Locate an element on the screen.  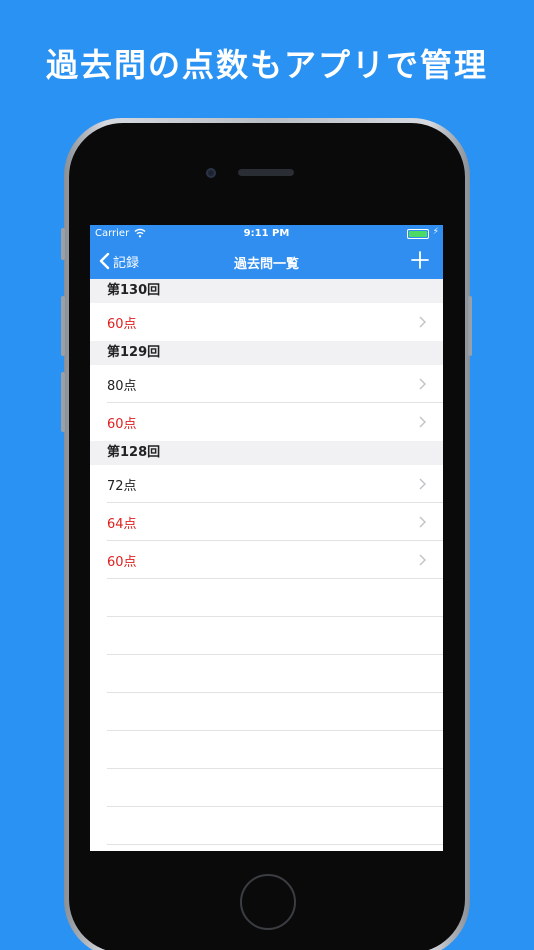
mute-switch is located at coordinates (63, 244).